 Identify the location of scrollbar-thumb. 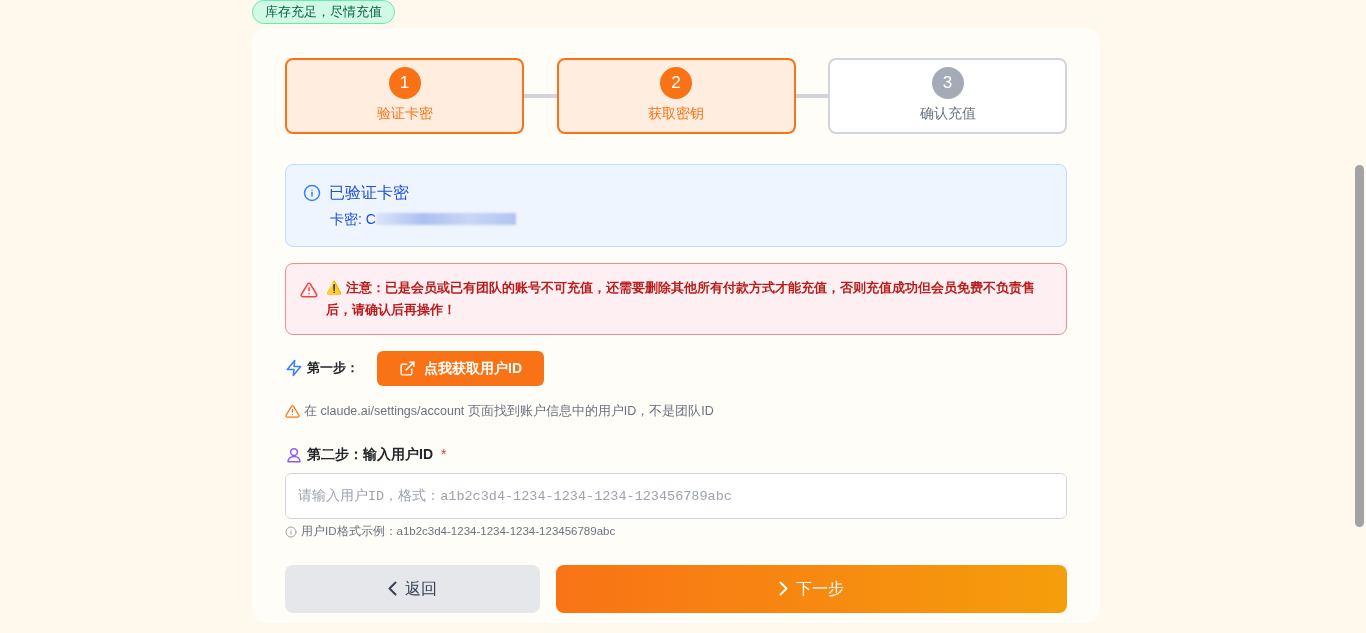
(1359, 346).